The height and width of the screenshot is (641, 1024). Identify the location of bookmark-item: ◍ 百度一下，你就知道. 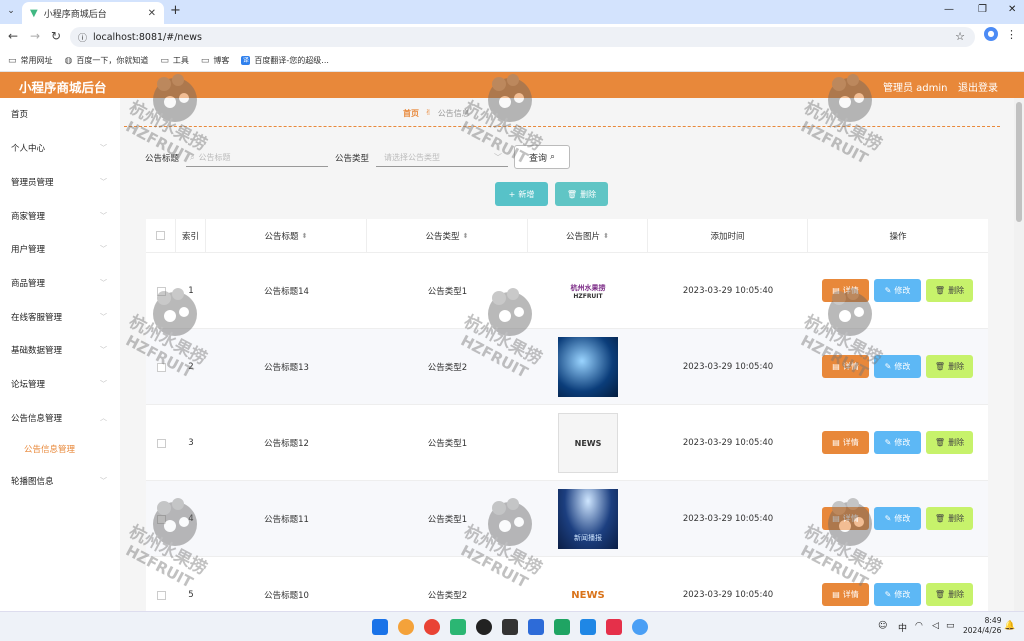
(107, 60).